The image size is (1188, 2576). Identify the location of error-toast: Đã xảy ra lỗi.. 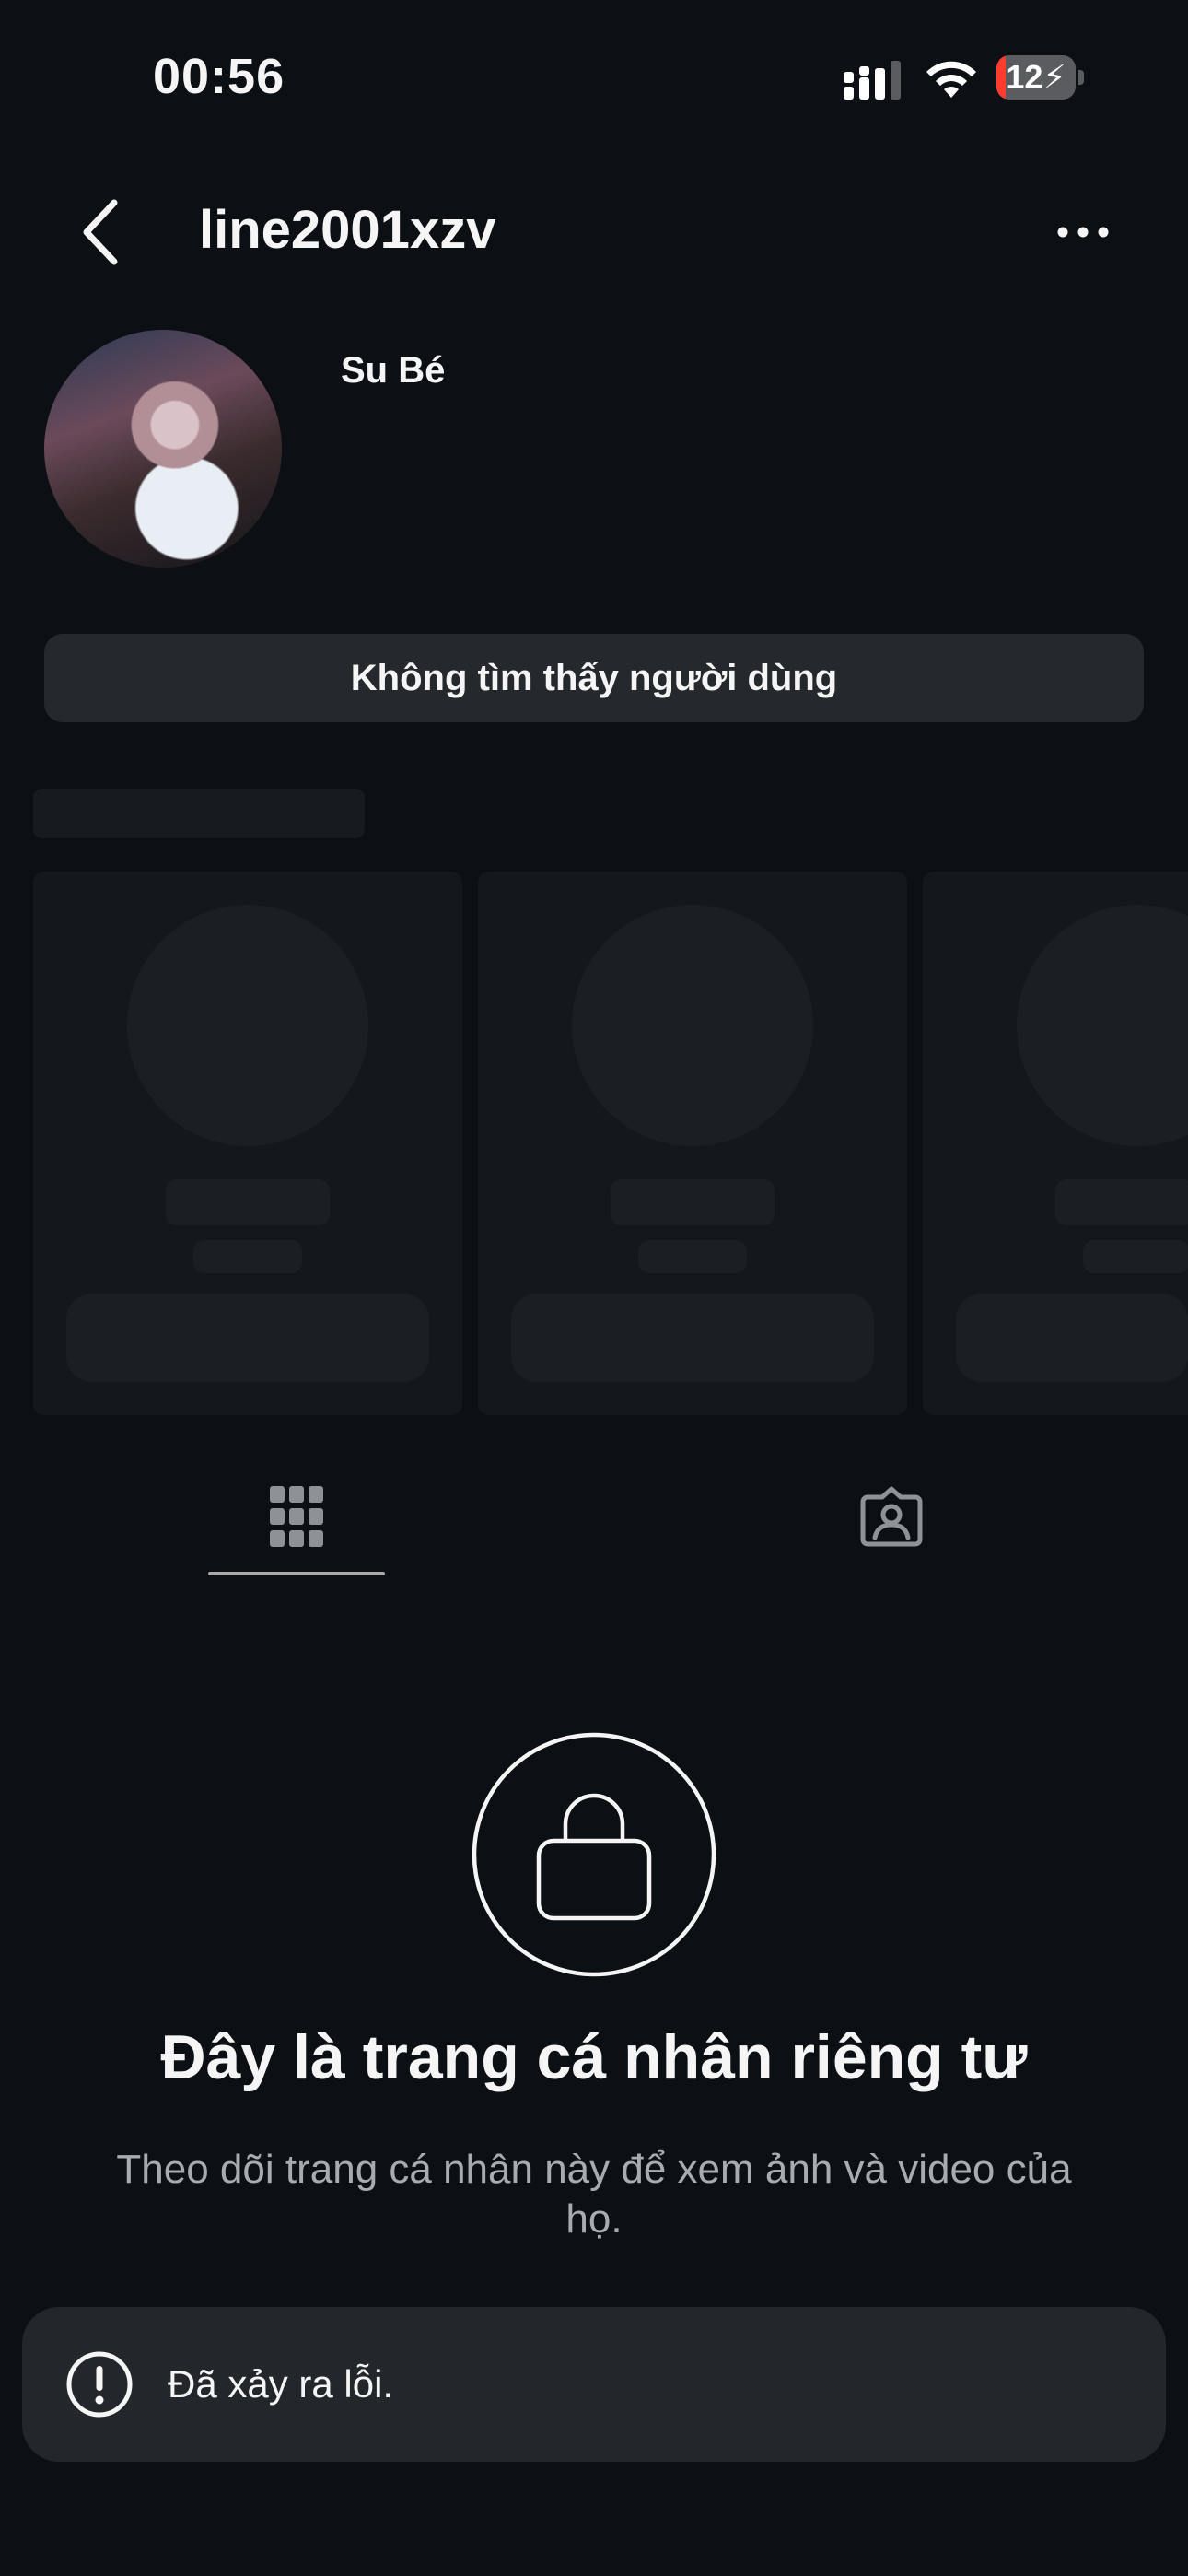
(594, 2384).